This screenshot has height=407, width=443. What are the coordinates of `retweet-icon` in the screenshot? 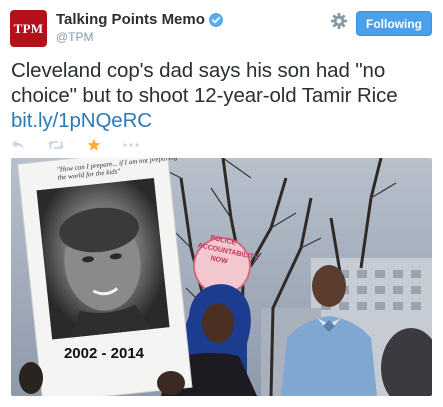 It's located at (56, 145).